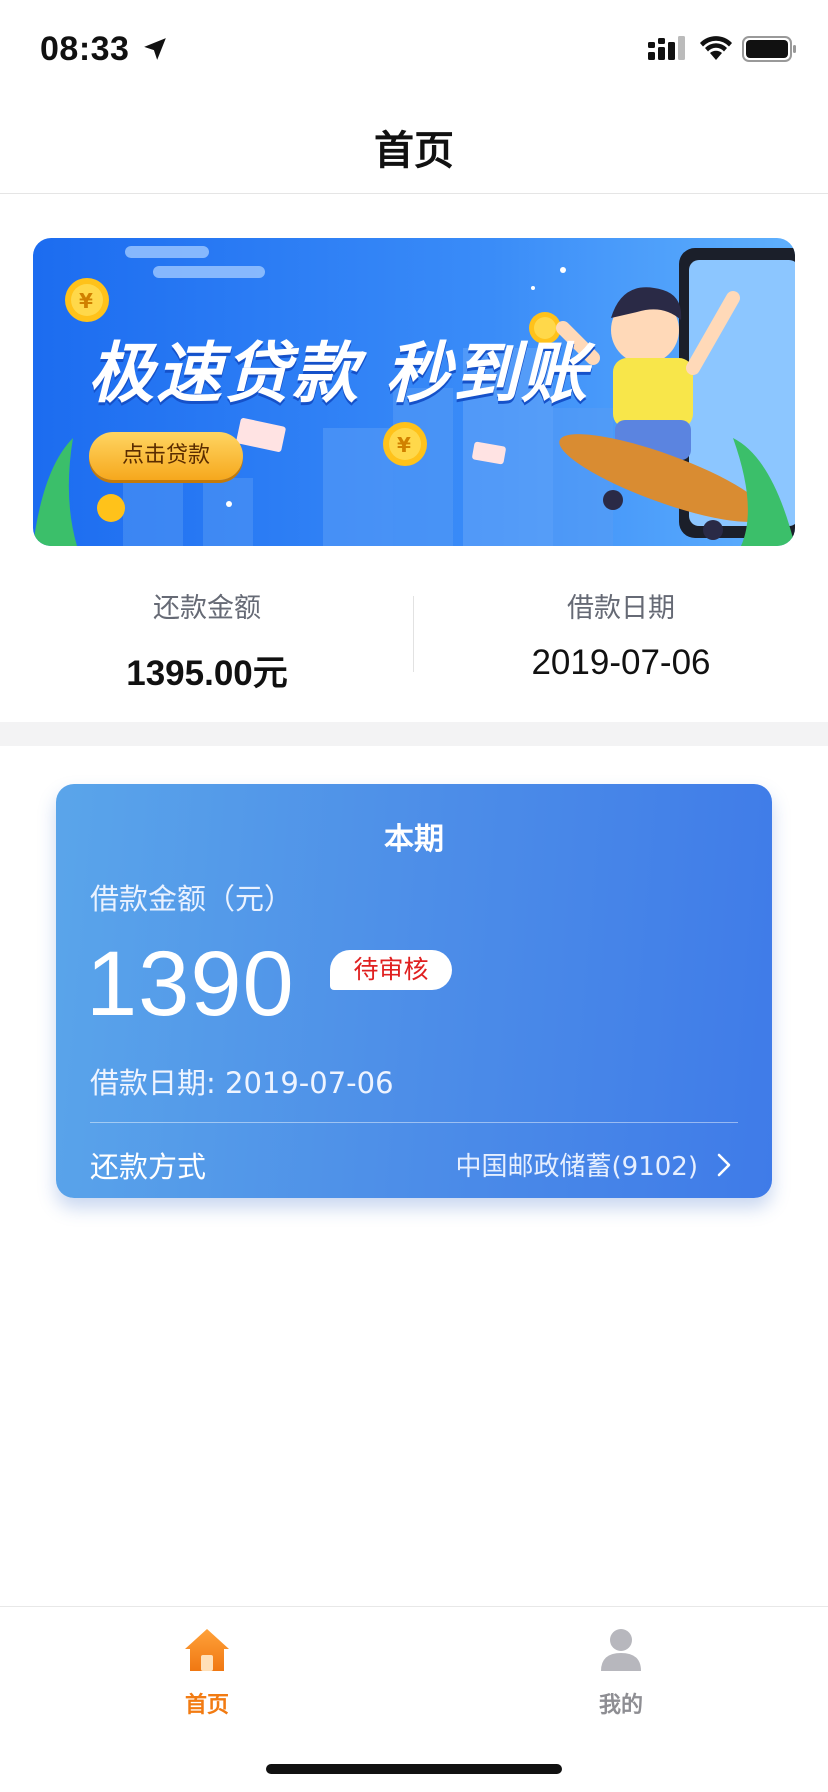  Describe the element at coordinates (190, 984) in the screenshot. I see `loan-amount-value: 1390` at that location.